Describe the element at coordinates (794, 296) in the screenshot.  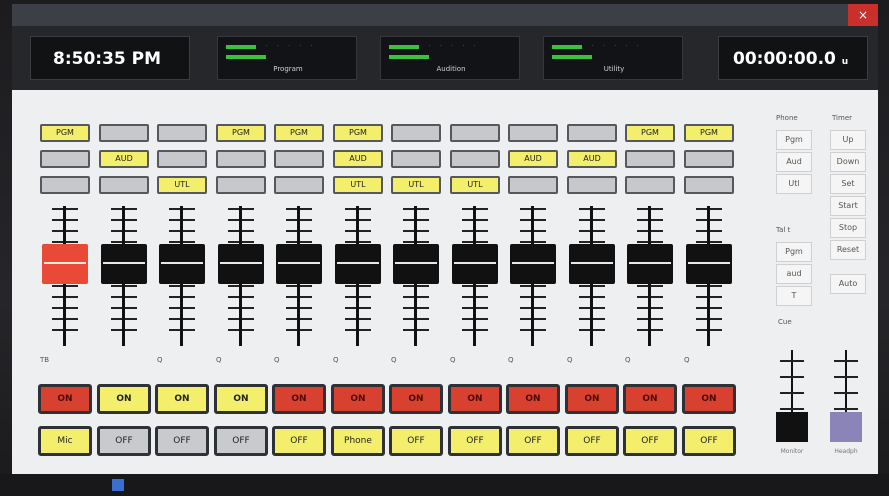
I see `talkback-t-button: T` at that location.